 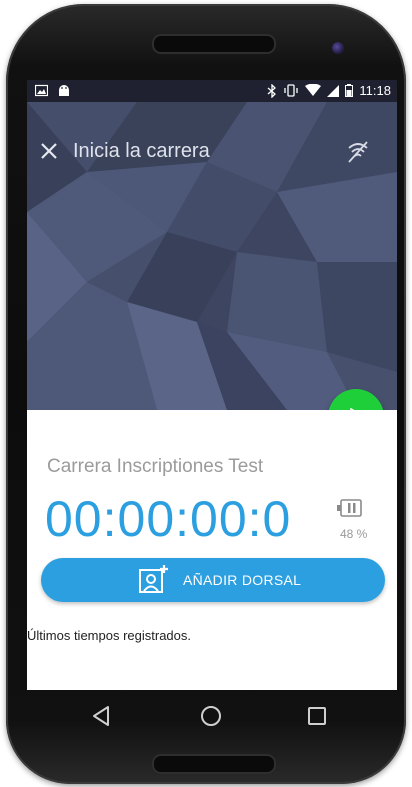 What do you see at coordinates (153, 579) in the screenshot?
I see `add-person-icon` at bounding box center [153, 579].